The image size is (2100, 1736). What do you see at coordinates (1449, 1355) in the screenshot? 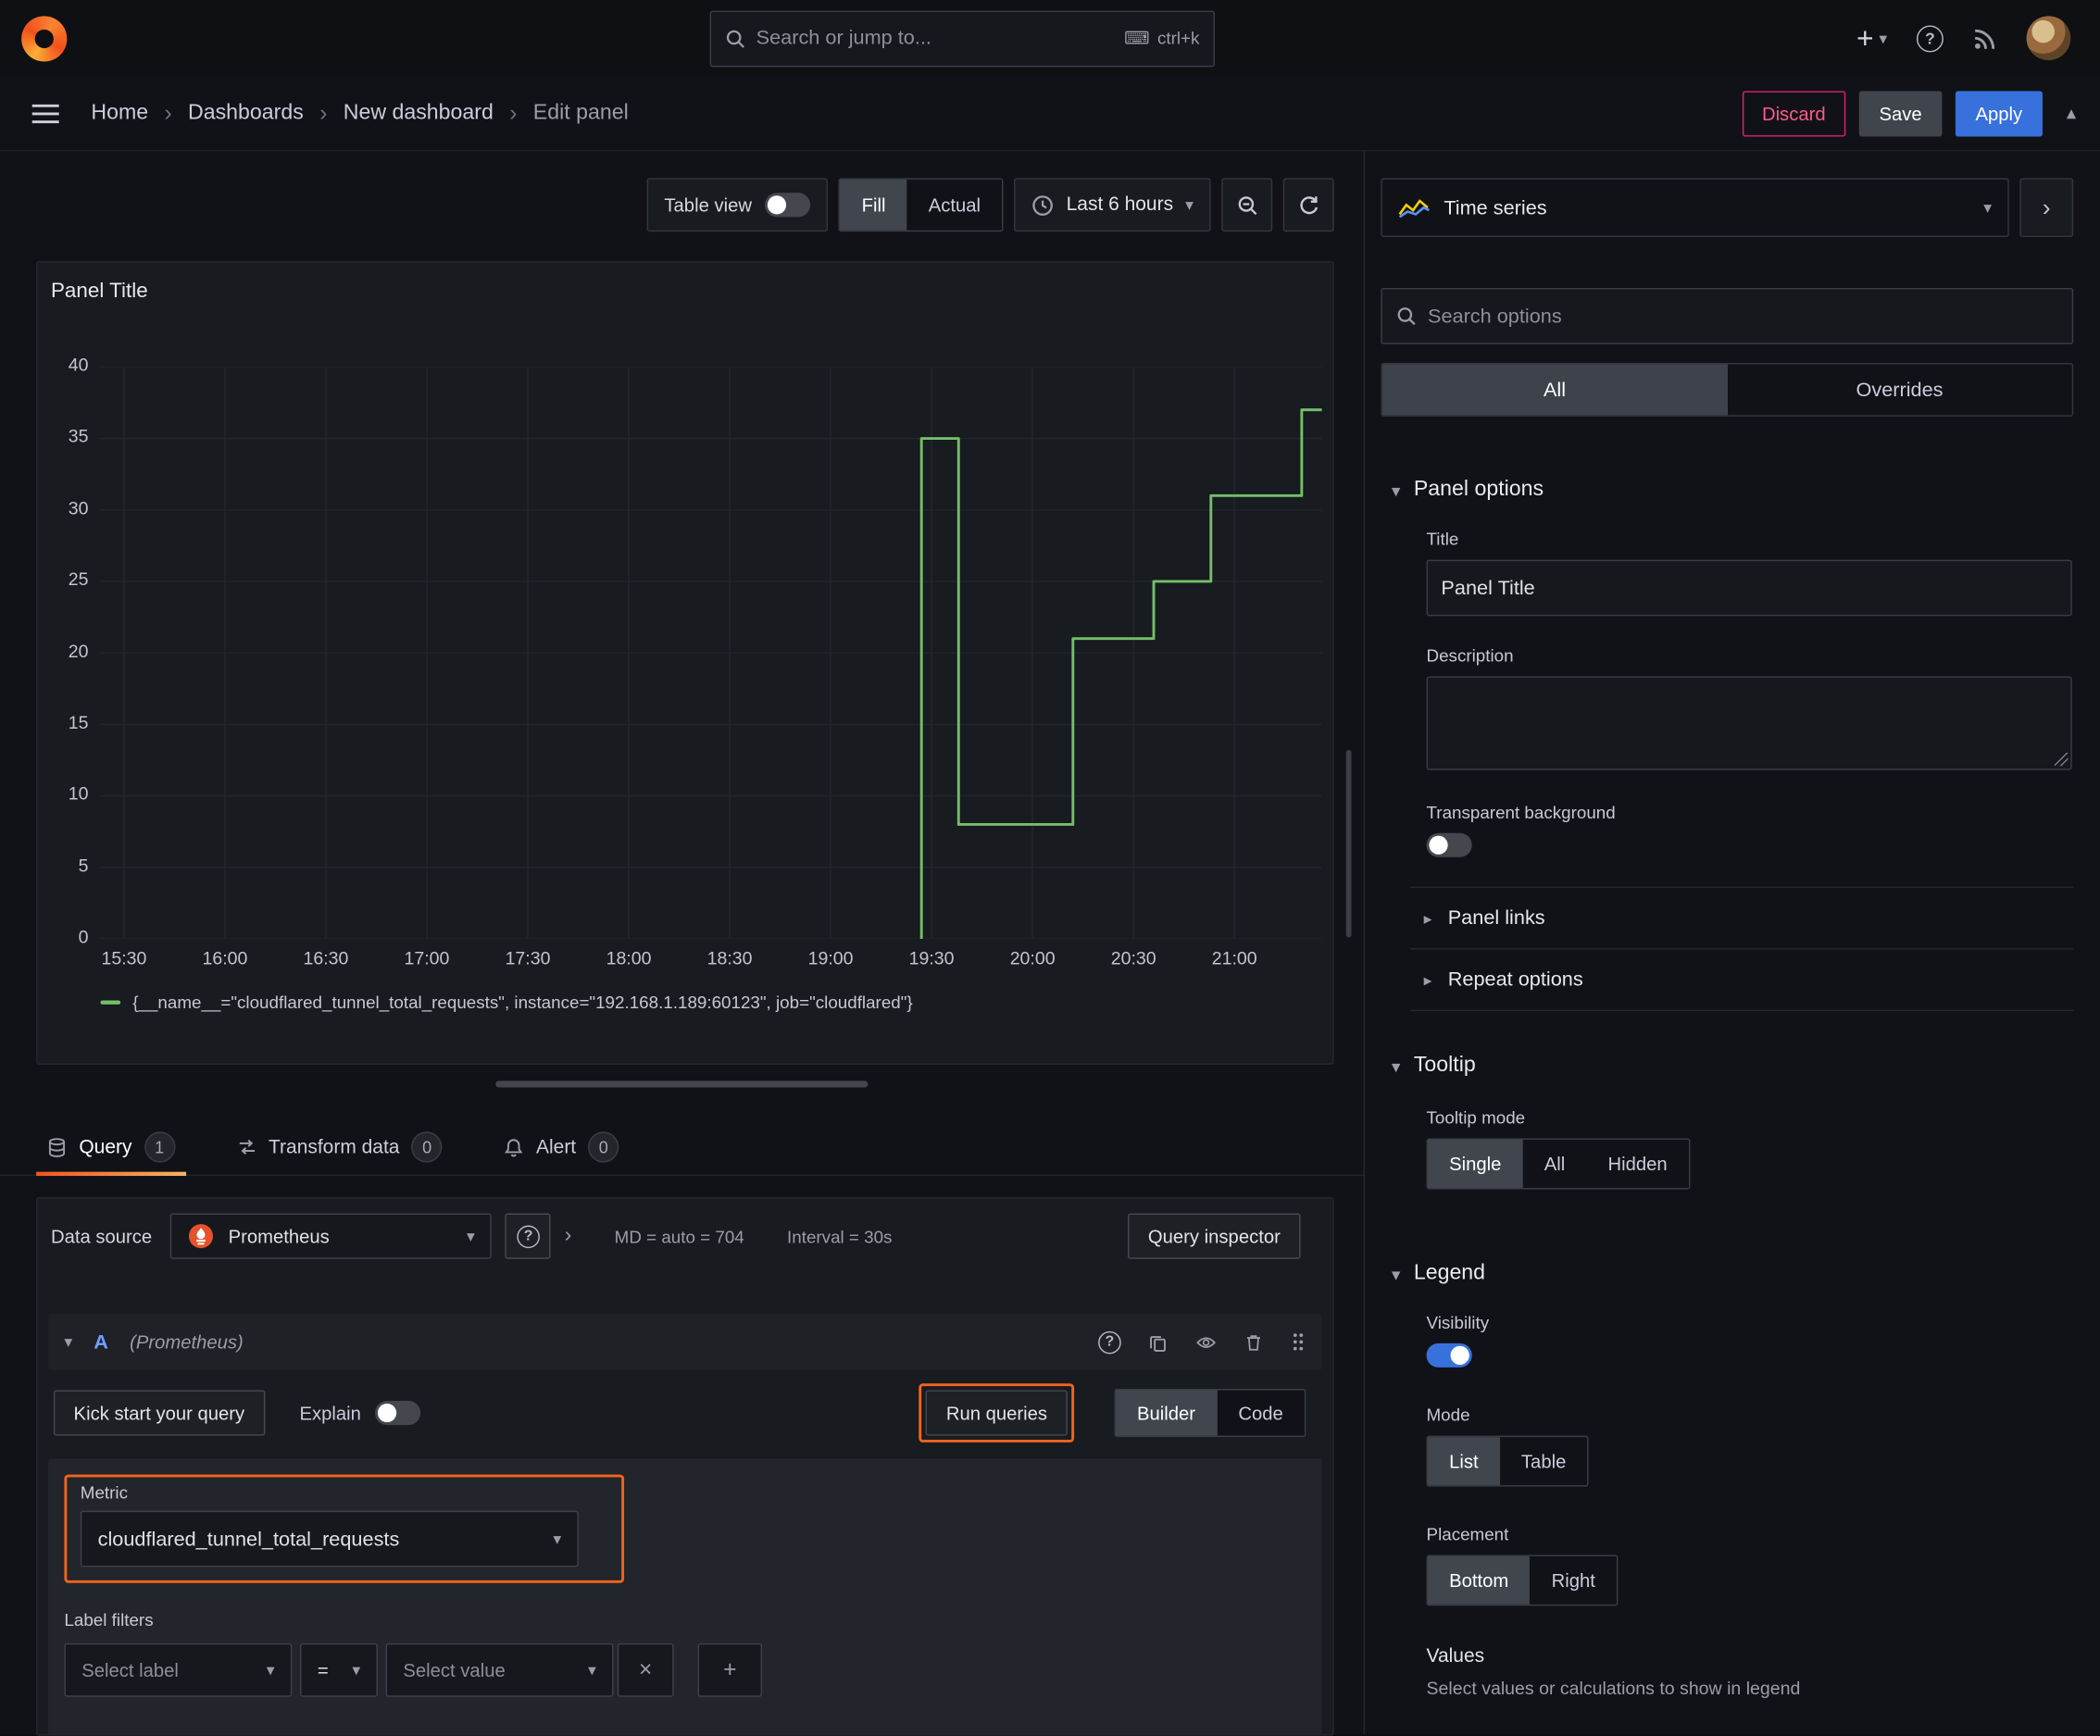
I see `legend-visibility-switch` at bounding box center [1449, 1355].